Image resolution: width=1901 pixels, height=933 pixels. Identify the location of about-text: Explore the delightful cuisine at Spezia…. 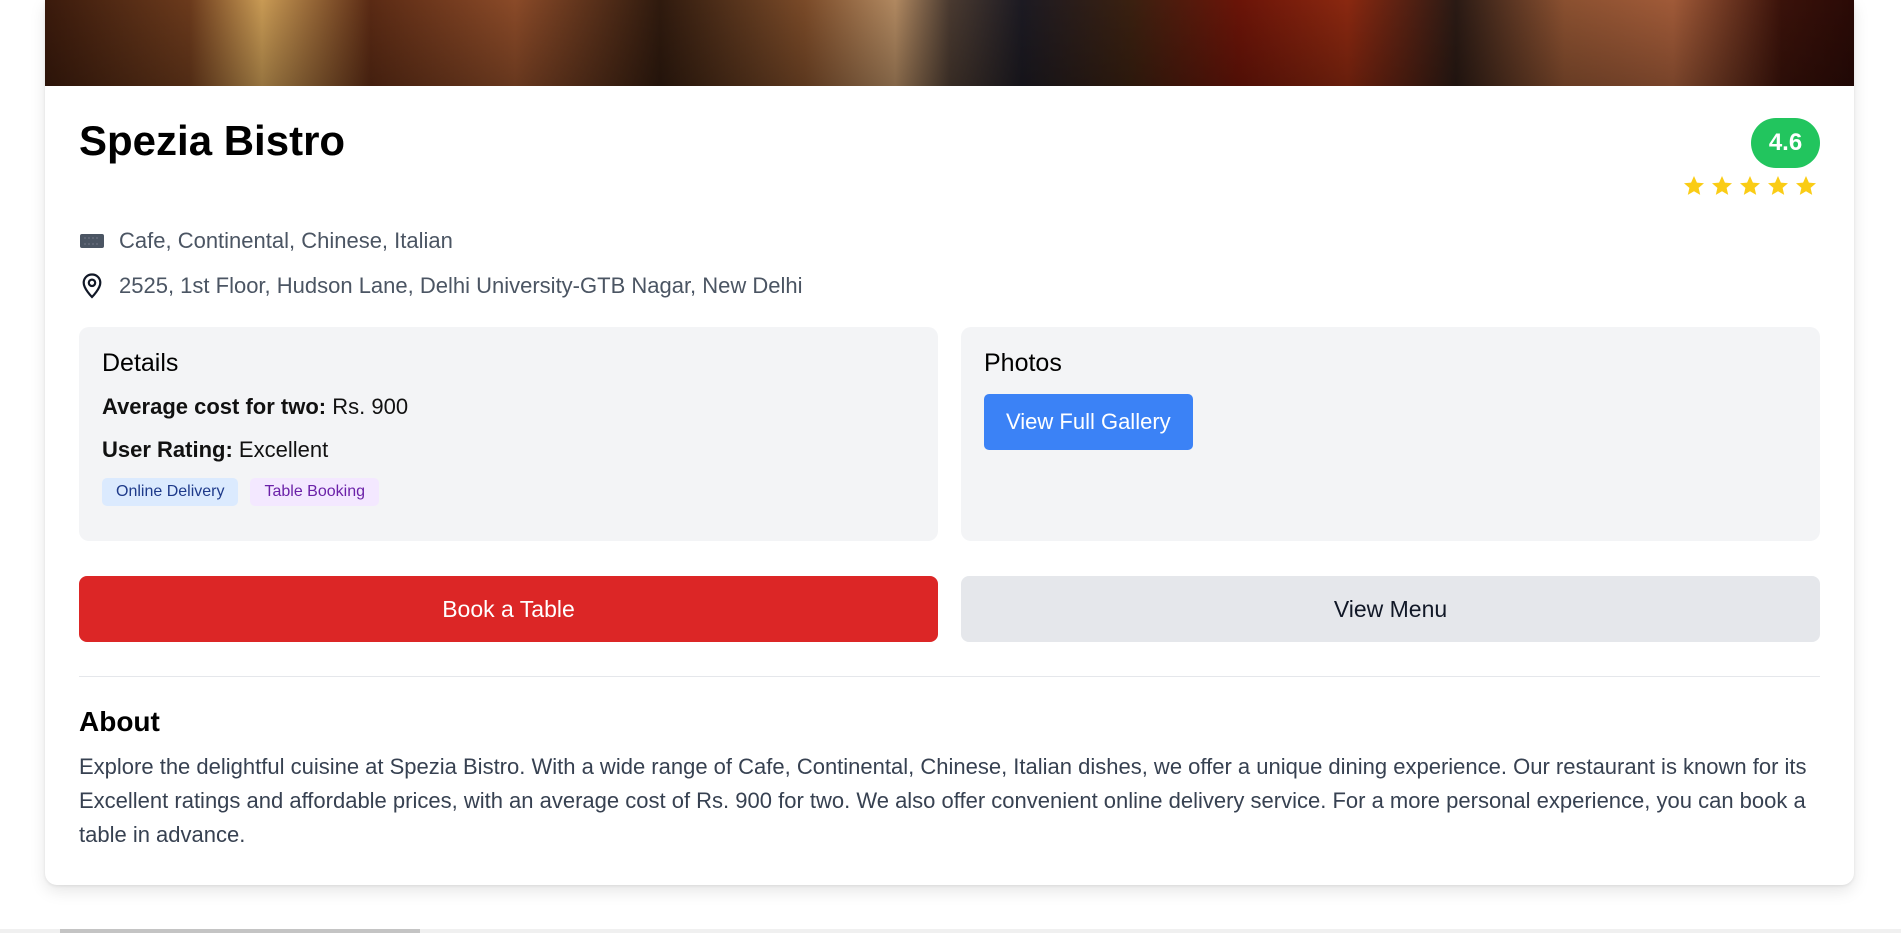
(943, 800).